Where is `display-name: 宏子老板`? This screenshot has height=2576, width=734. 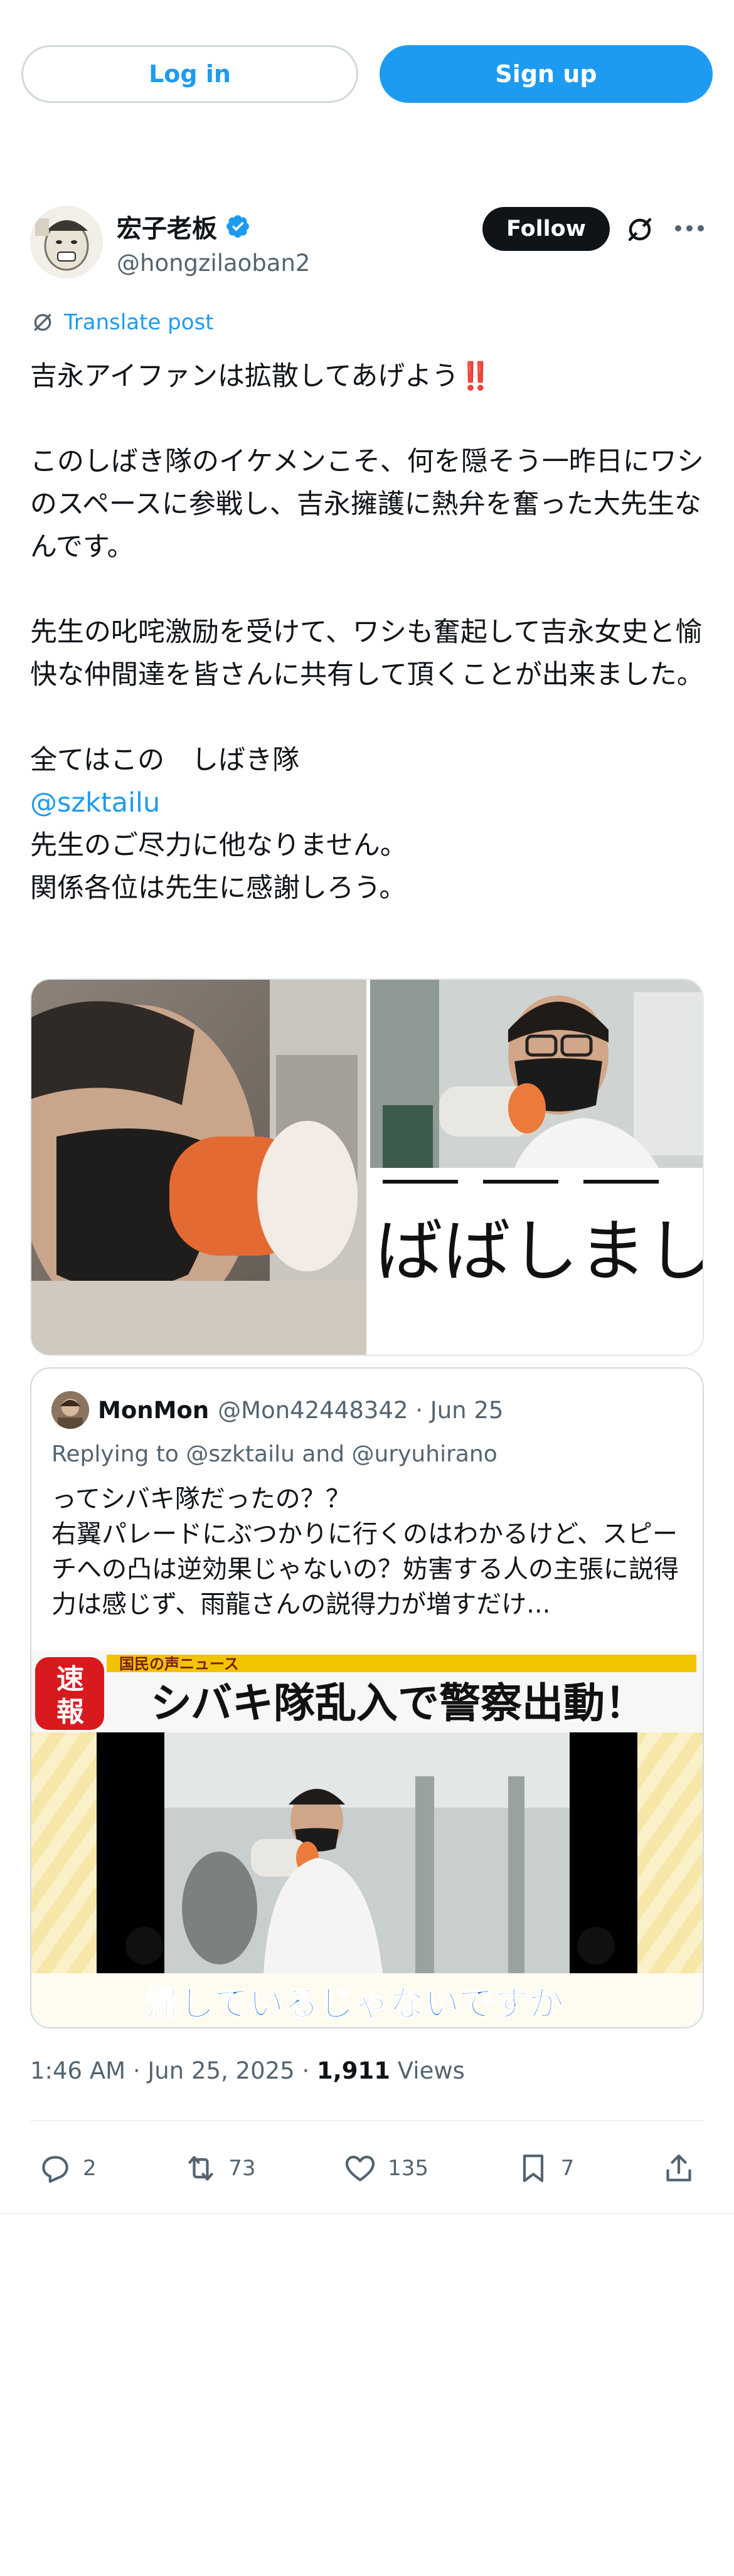
display-name: 宏子老板 is located at coordinates (184, 226).